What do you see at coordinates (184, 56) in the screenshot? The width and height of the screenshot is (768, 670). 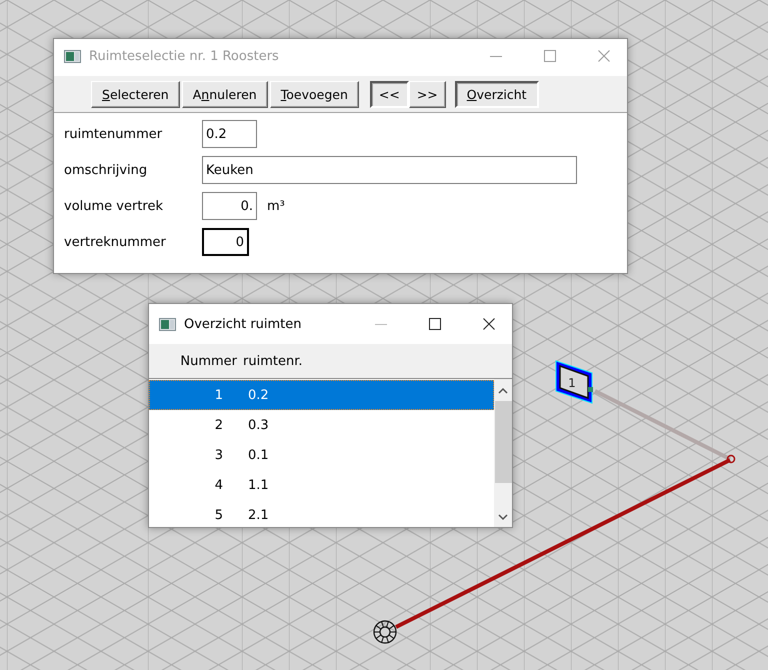 I see `window-title: Ruimteselectie nr. 1 Roosters` at bounding box center [184, 56].